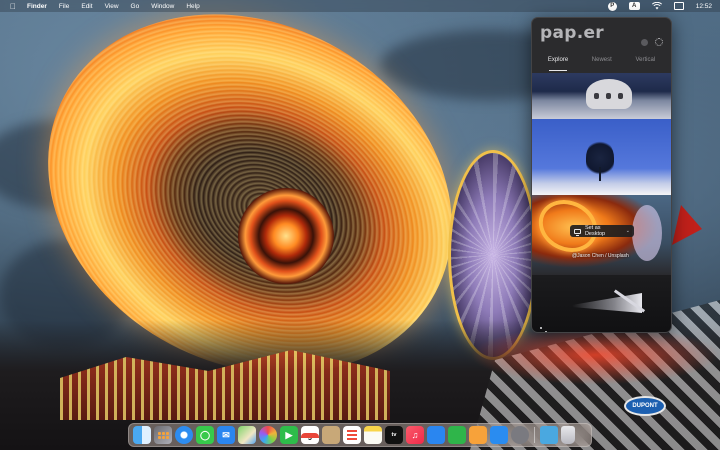 The height and width of the screenshot is (450, 720). I want to click on notes-icon, so click(373, 435).